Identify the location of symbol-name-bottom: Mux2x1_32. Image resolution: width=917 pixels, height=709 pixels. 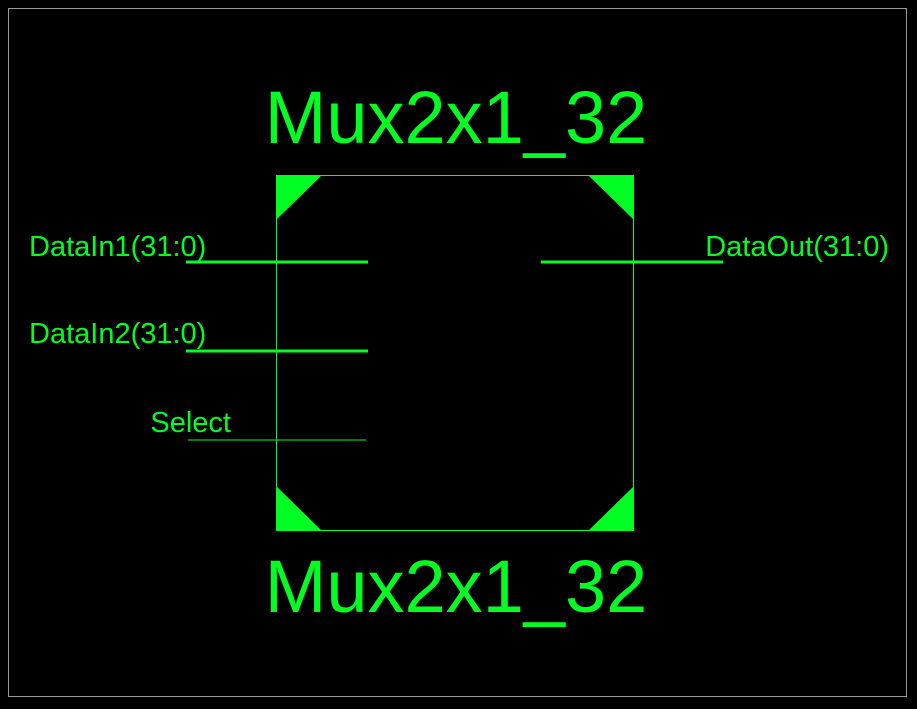
(456, 586).